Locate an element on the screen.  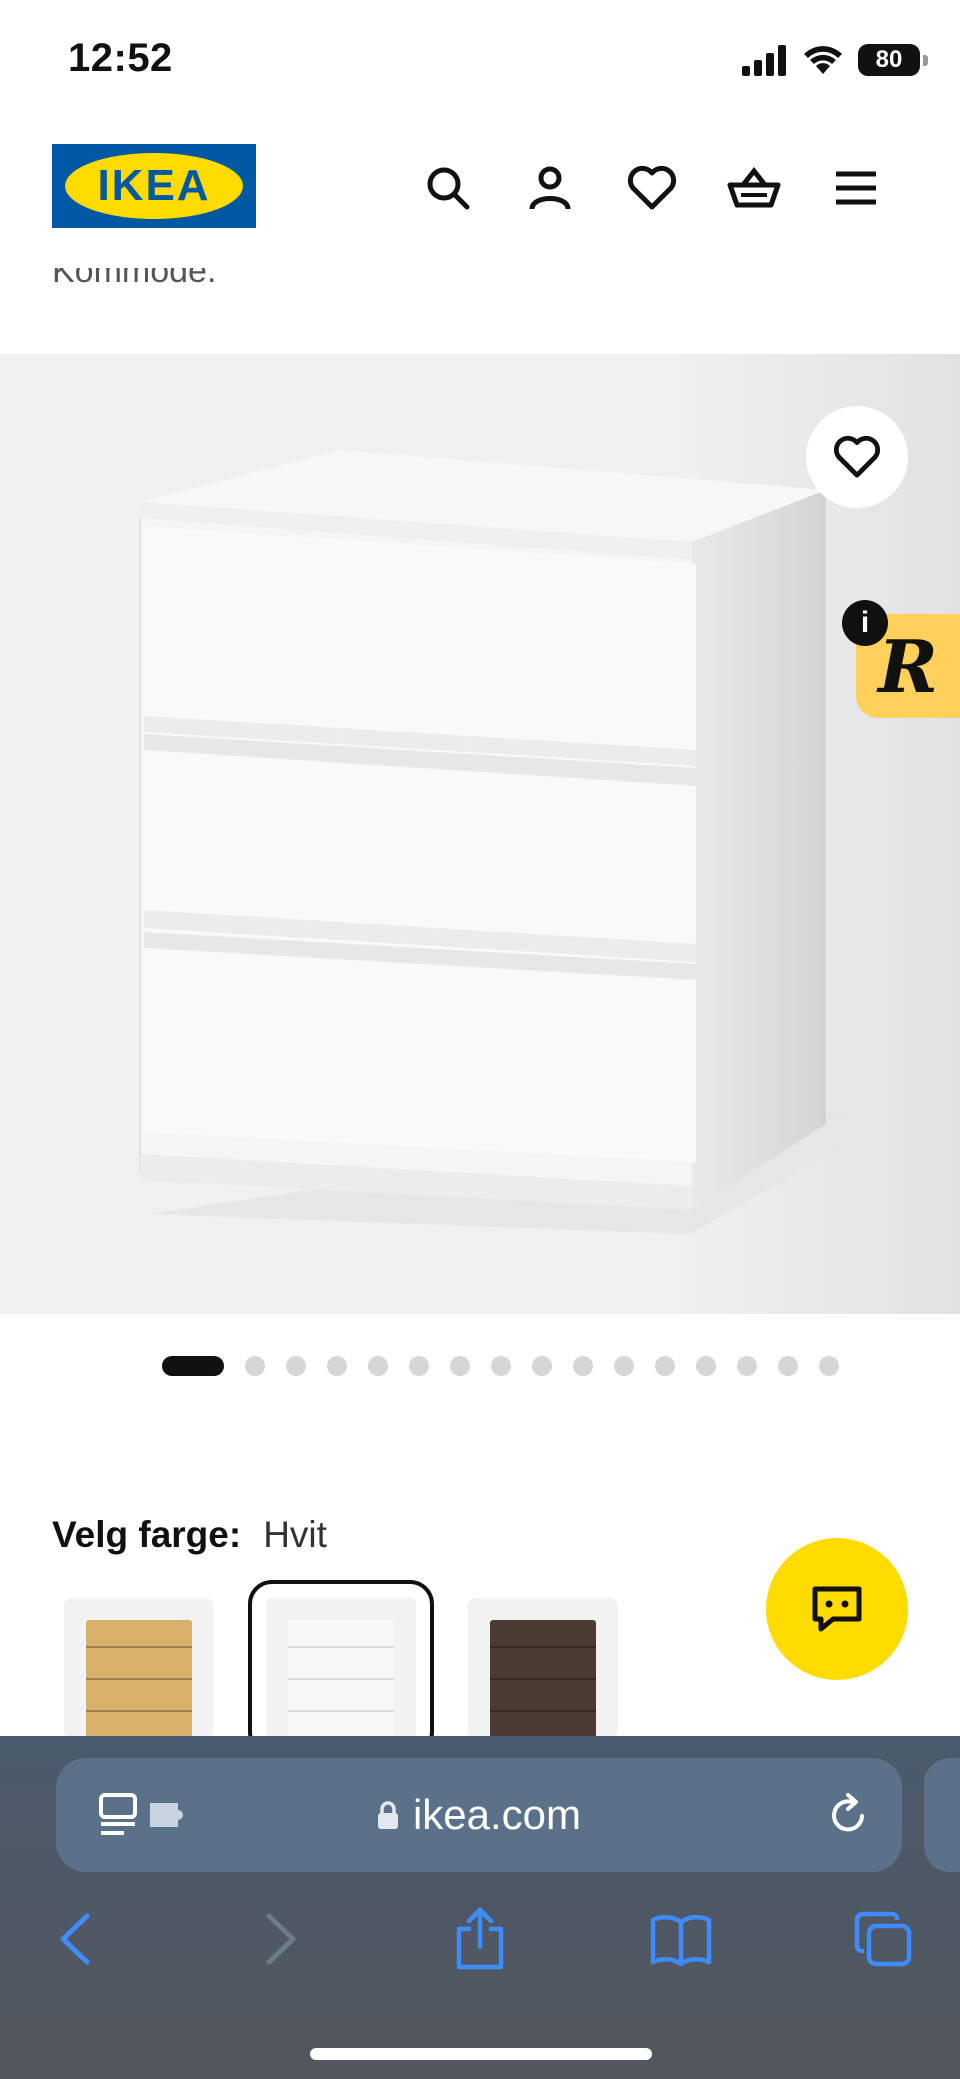
battery-icon: 80 is located at coordinates (893, 60).